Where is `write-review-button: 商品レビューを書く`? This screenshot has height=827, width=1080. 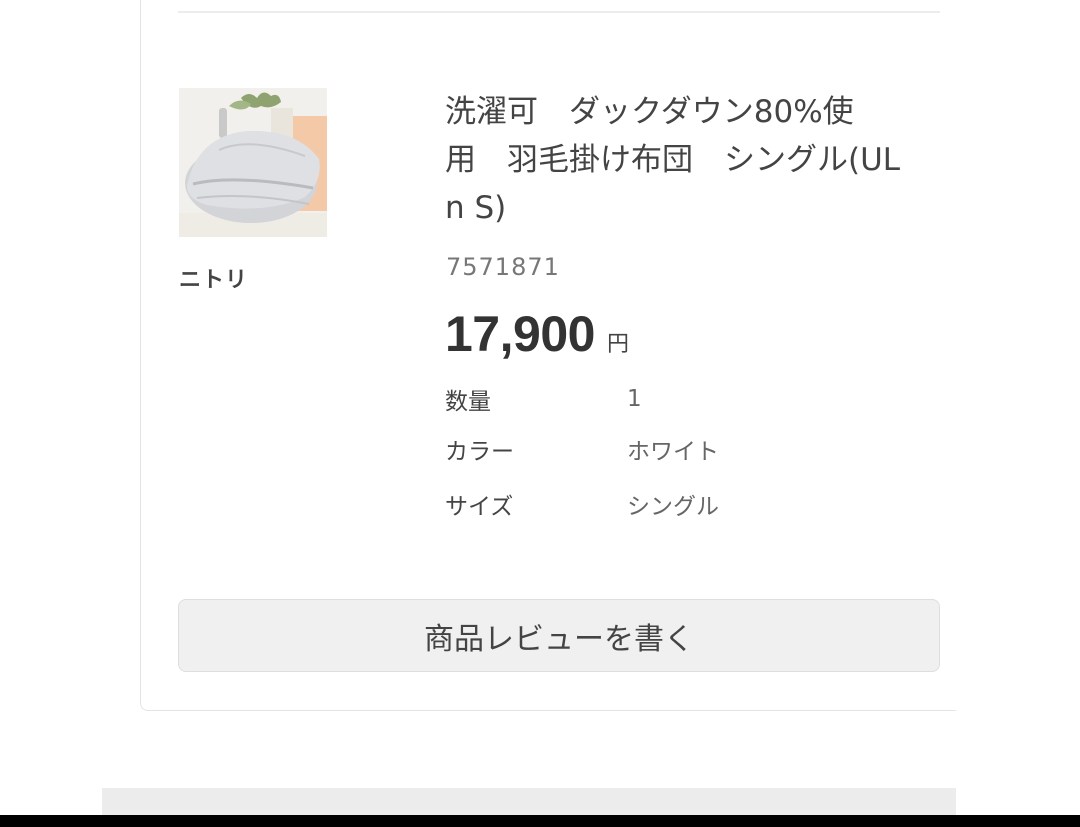
write-review-button: 商品レビューを書く is located at coordinates (559, 635).